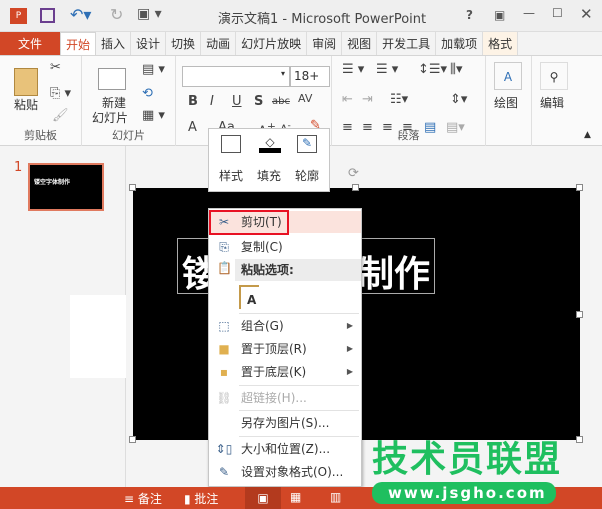 The image size is (602, 509). What do you see at coordinates (335, 497) in the screenshot?
I see `reading-view-button: ▥` at bounding box center [335, 497].